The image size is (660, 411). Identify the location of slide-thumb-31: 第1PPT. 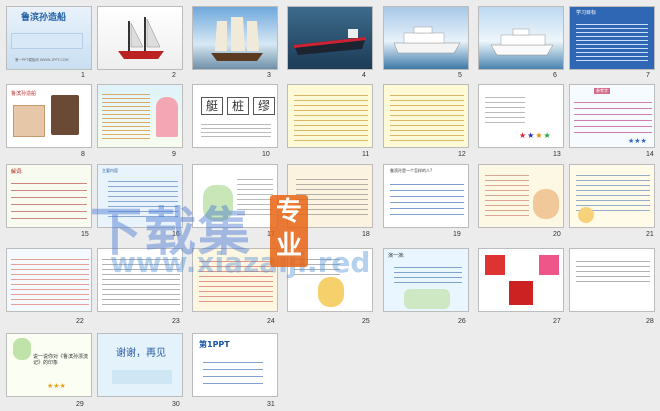
(235, 365).